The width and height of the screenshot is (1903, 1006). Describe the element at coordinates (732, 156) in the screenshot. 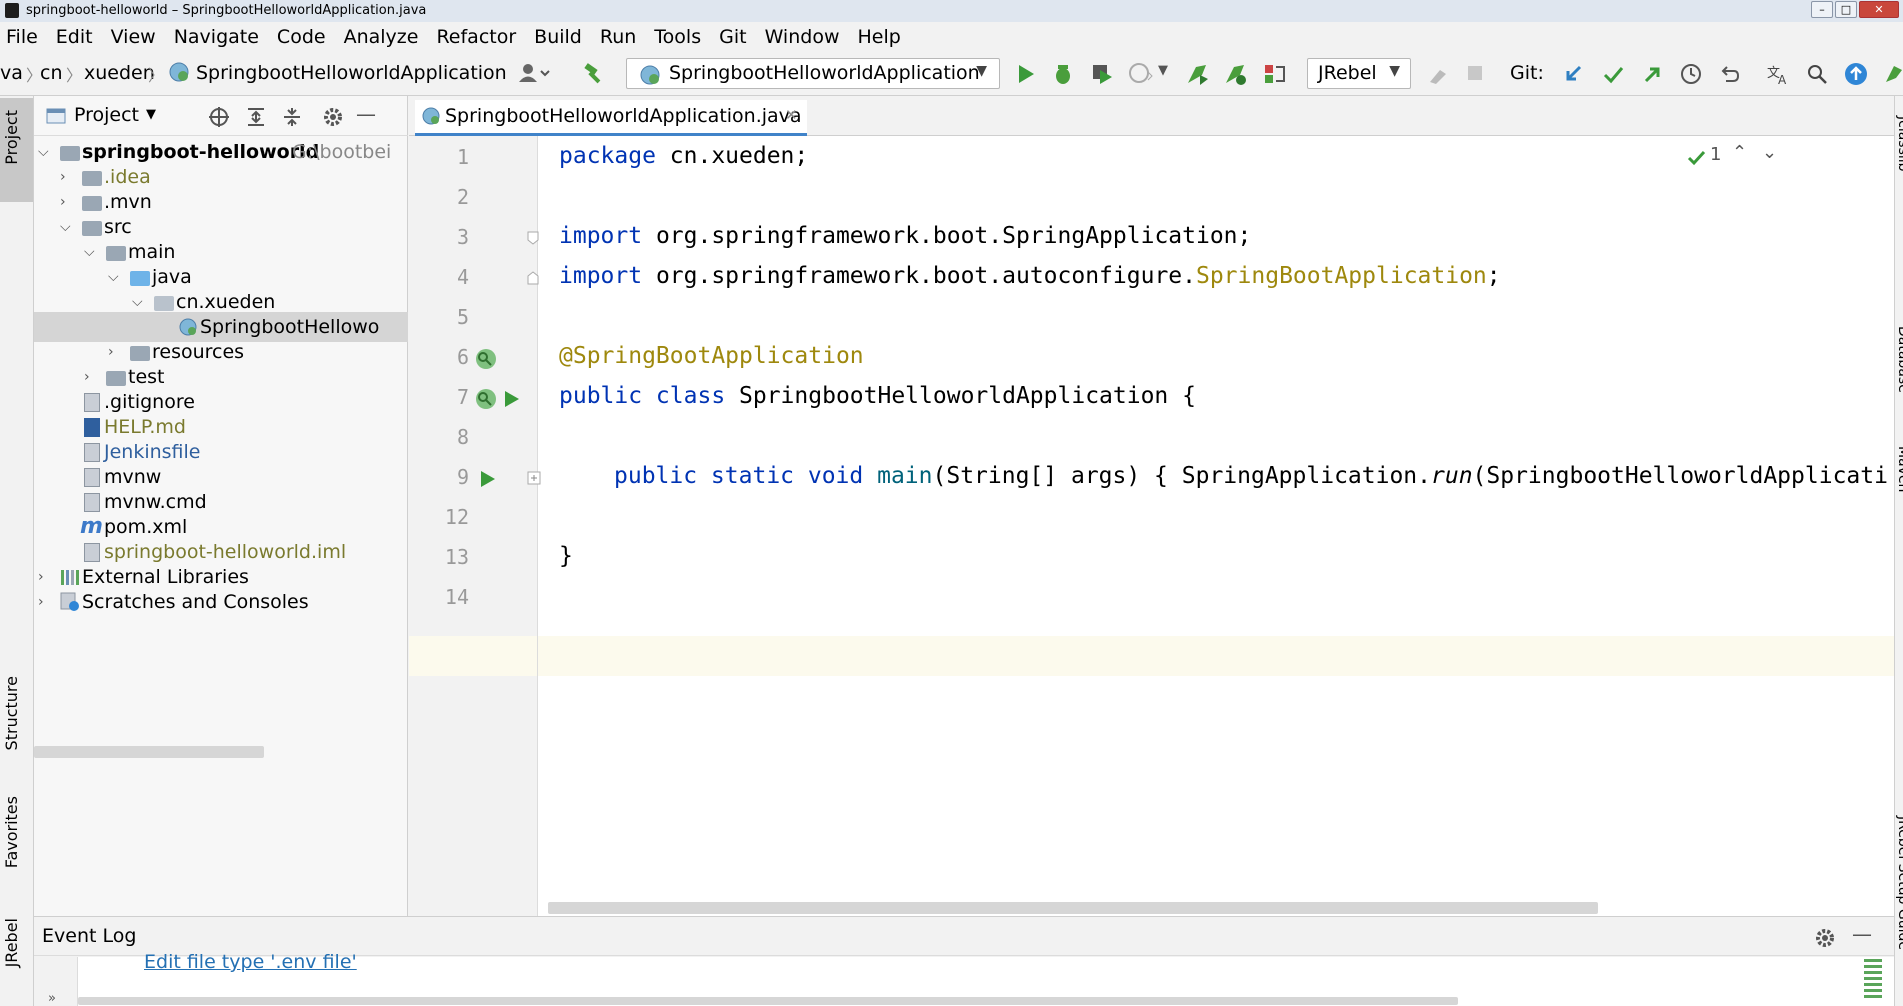

I see `code-text: cn.xueden;` at that location.